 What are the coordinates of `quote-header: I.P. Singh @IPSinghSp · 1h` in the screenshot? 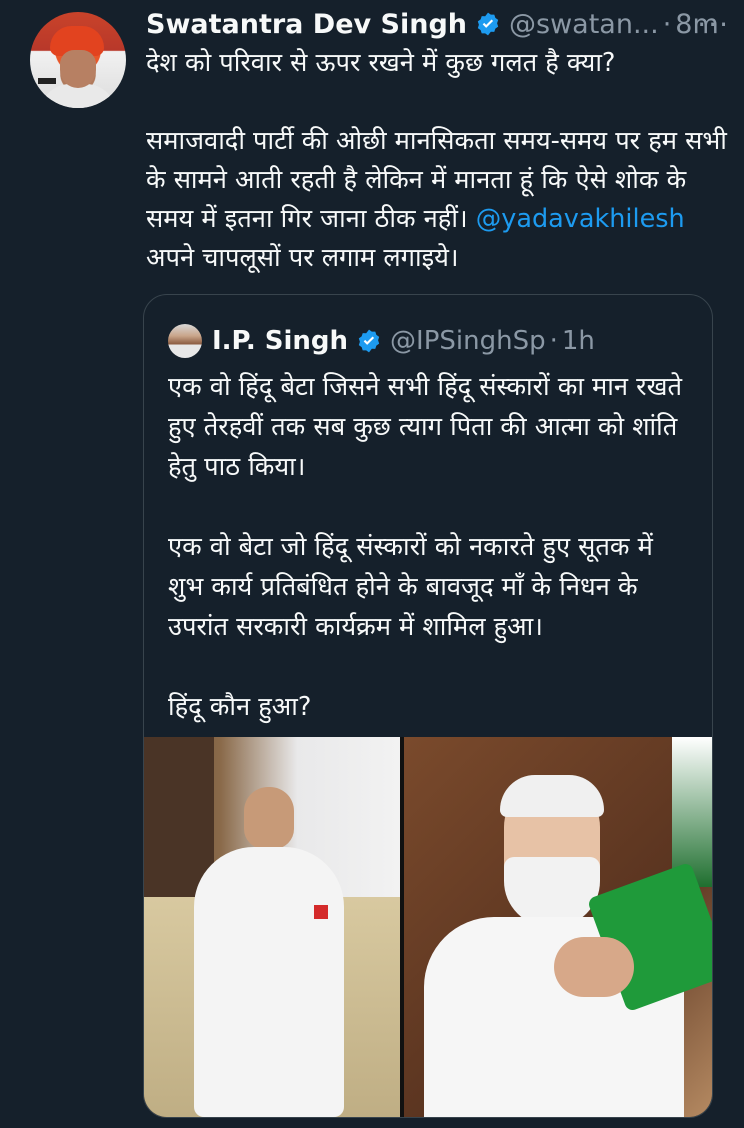 It's located at (381, 341).